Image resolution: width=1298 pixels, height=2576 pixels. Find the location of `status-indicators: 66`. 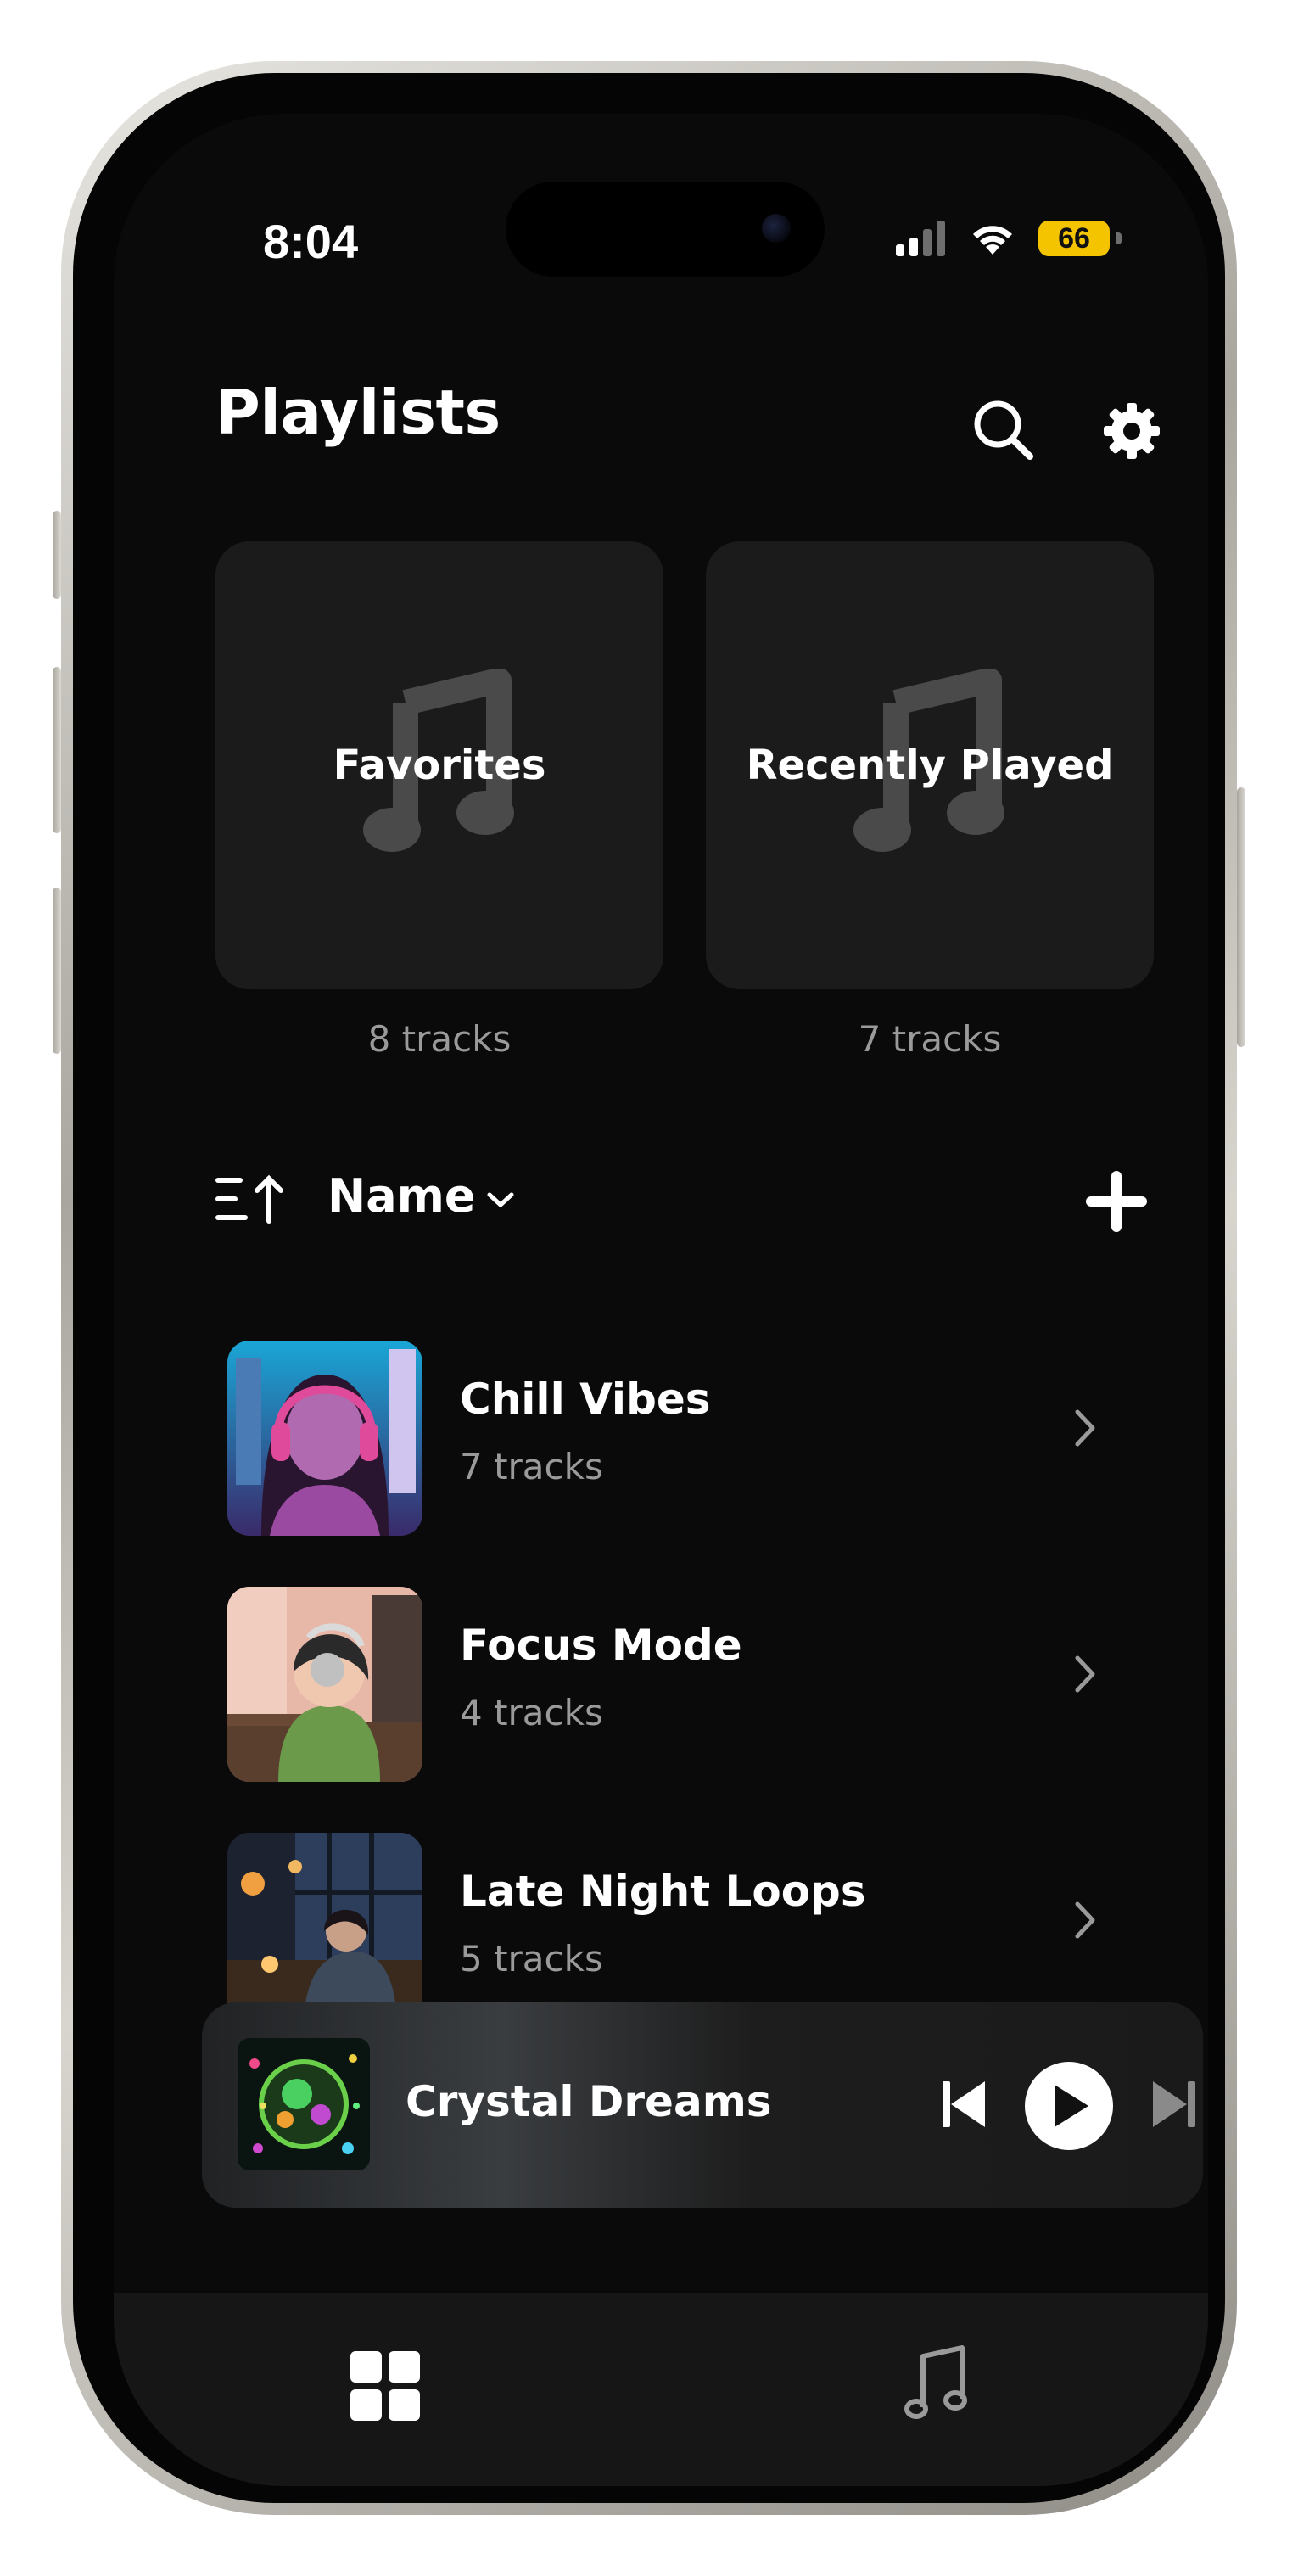

status-indicators: 66 is located at coordinates (1009, 238).